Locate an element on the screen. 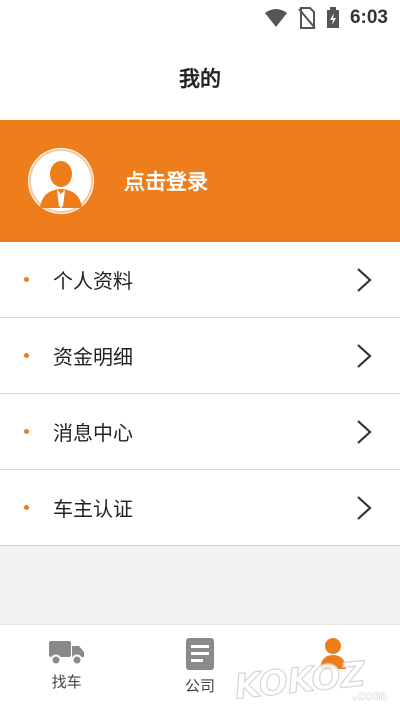 This screenshot has height=710, width=400. tab-mine is located at coordinates (333, 667).